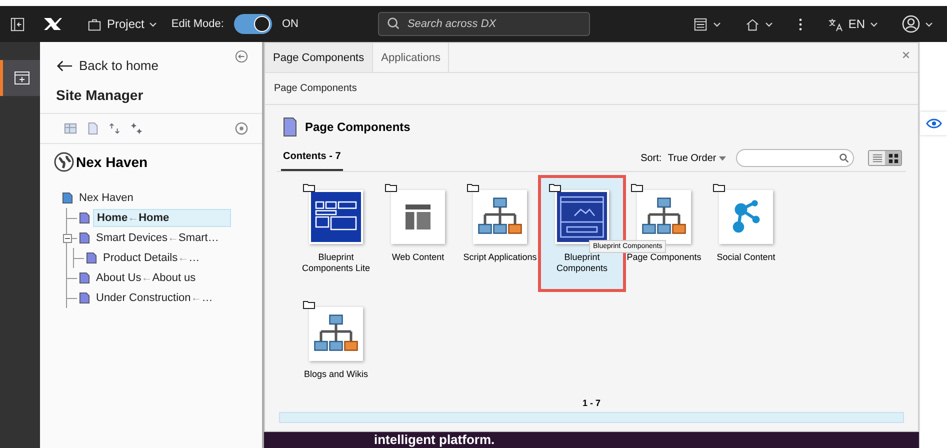  Describe the element at coordinates (94, 24) in the screenshot. I see `briefcase-icon` at that location.